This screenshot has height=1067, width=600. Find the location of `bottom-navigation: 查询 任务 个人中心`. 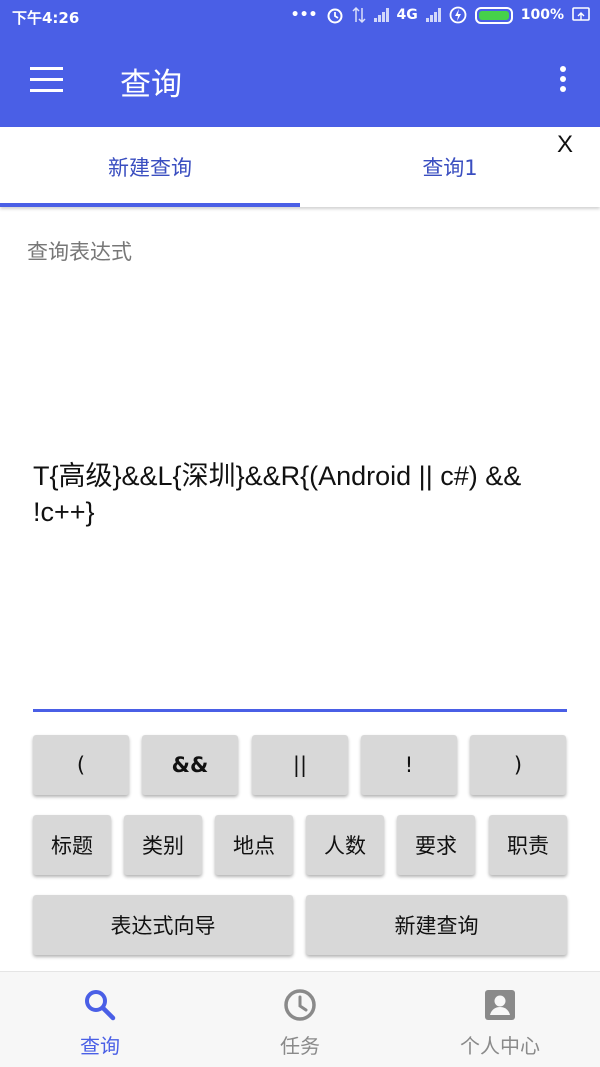

bottom-navigation: 查询 任务 个人中心 is located at coordinates (300, 1019).